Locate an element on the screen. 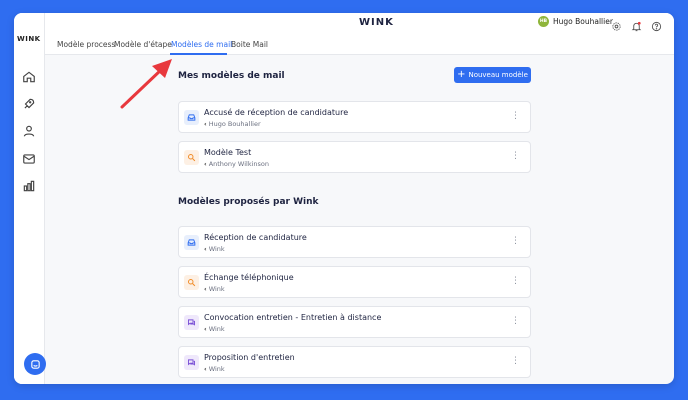 The height and width of the screenshot is (400, 688). chart-icon is located at coordinates (29, 185).